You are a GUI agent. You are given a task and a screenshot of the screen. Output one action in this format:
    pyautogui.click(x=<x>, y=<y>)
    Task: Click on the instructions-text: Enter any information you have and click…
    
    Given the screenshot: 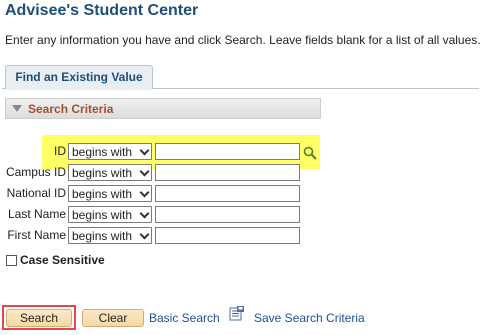 What is the action you would take?
    pyautogui.click(x=243, y=40)
    